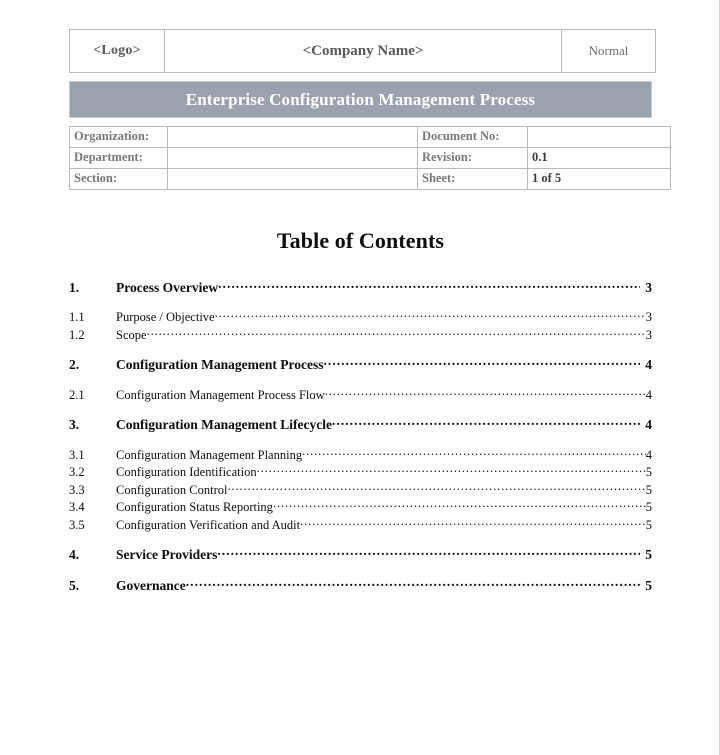  What do you see at coordinates (472, 137) in the screenshot?
I see `meta-label-document-no: Document No:` at bounding box center [472, 137].